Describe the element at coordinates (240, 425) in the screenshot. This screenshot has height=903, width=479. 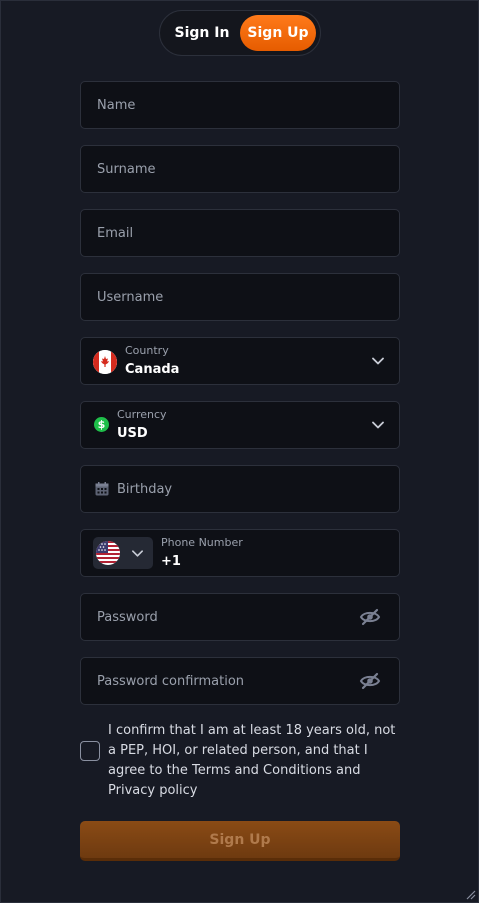
I see `currency-select: $ Currency USD` at that location.